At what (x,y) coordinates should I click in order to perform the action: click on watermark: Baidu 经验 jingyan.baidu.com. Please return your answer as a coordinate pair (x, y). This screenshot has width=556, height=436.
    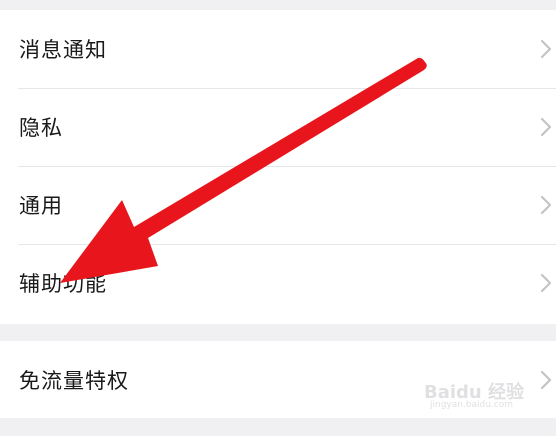
    Looking at the image, I should click on (484, 398).